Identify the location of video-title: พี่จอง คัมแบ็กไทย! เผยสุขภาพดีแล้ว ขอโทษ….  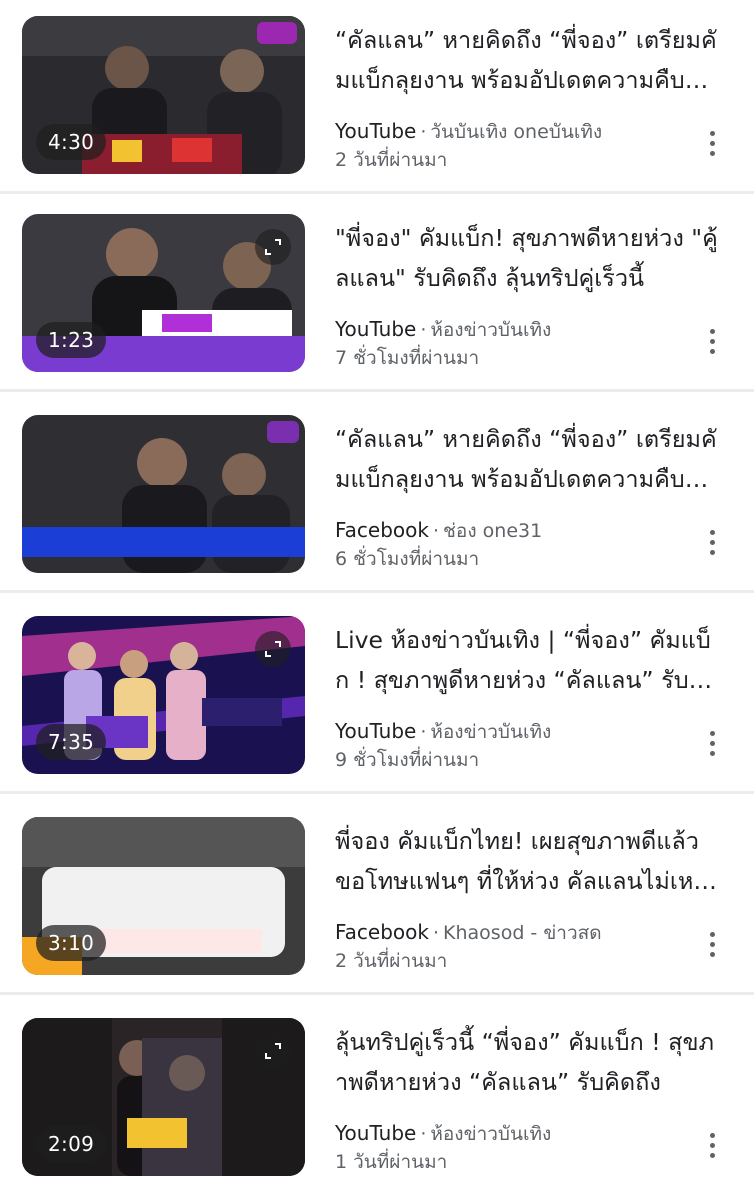
(527, 861).